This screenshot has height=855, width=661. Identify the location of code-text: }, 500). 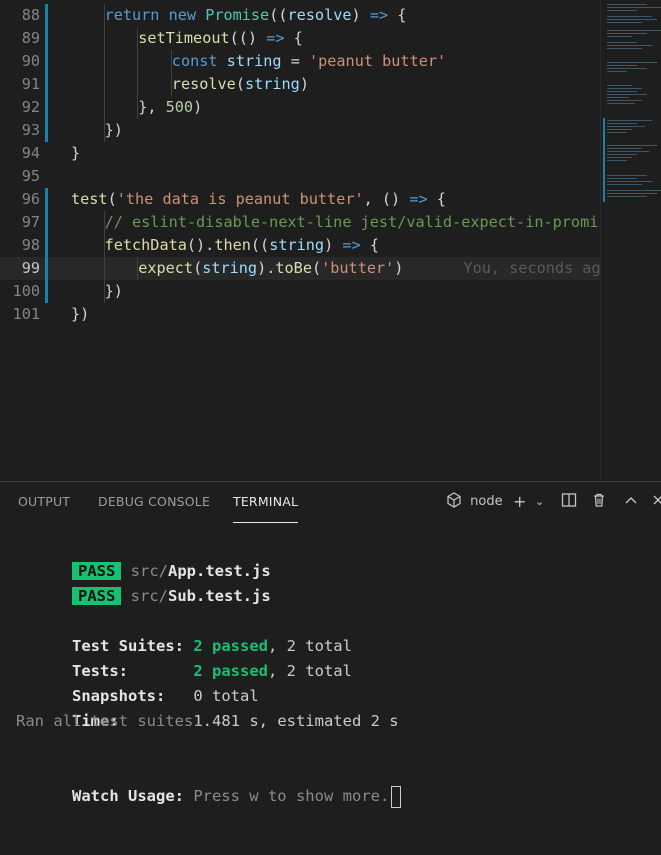
(170, 107).